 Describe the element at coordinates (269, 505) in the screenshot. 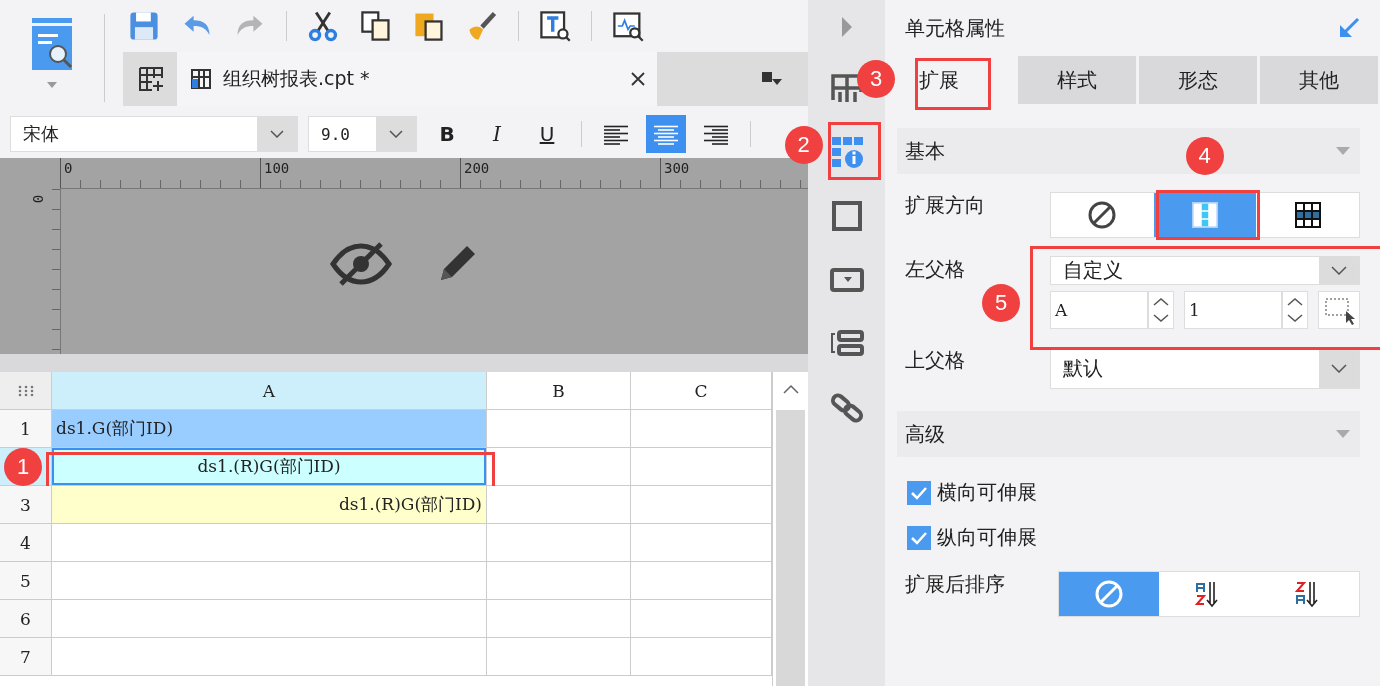

I see `table-cell: ds1.(R)G(部门ID)` at that location.